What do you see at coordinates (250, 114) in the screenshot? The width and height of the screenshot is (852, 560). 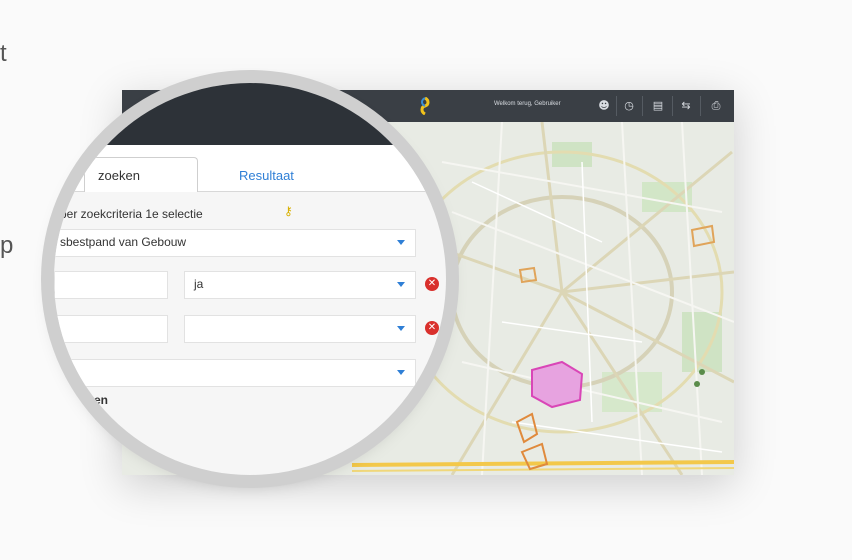 I see `lens-header-bar` at bounding box center [250, 114].